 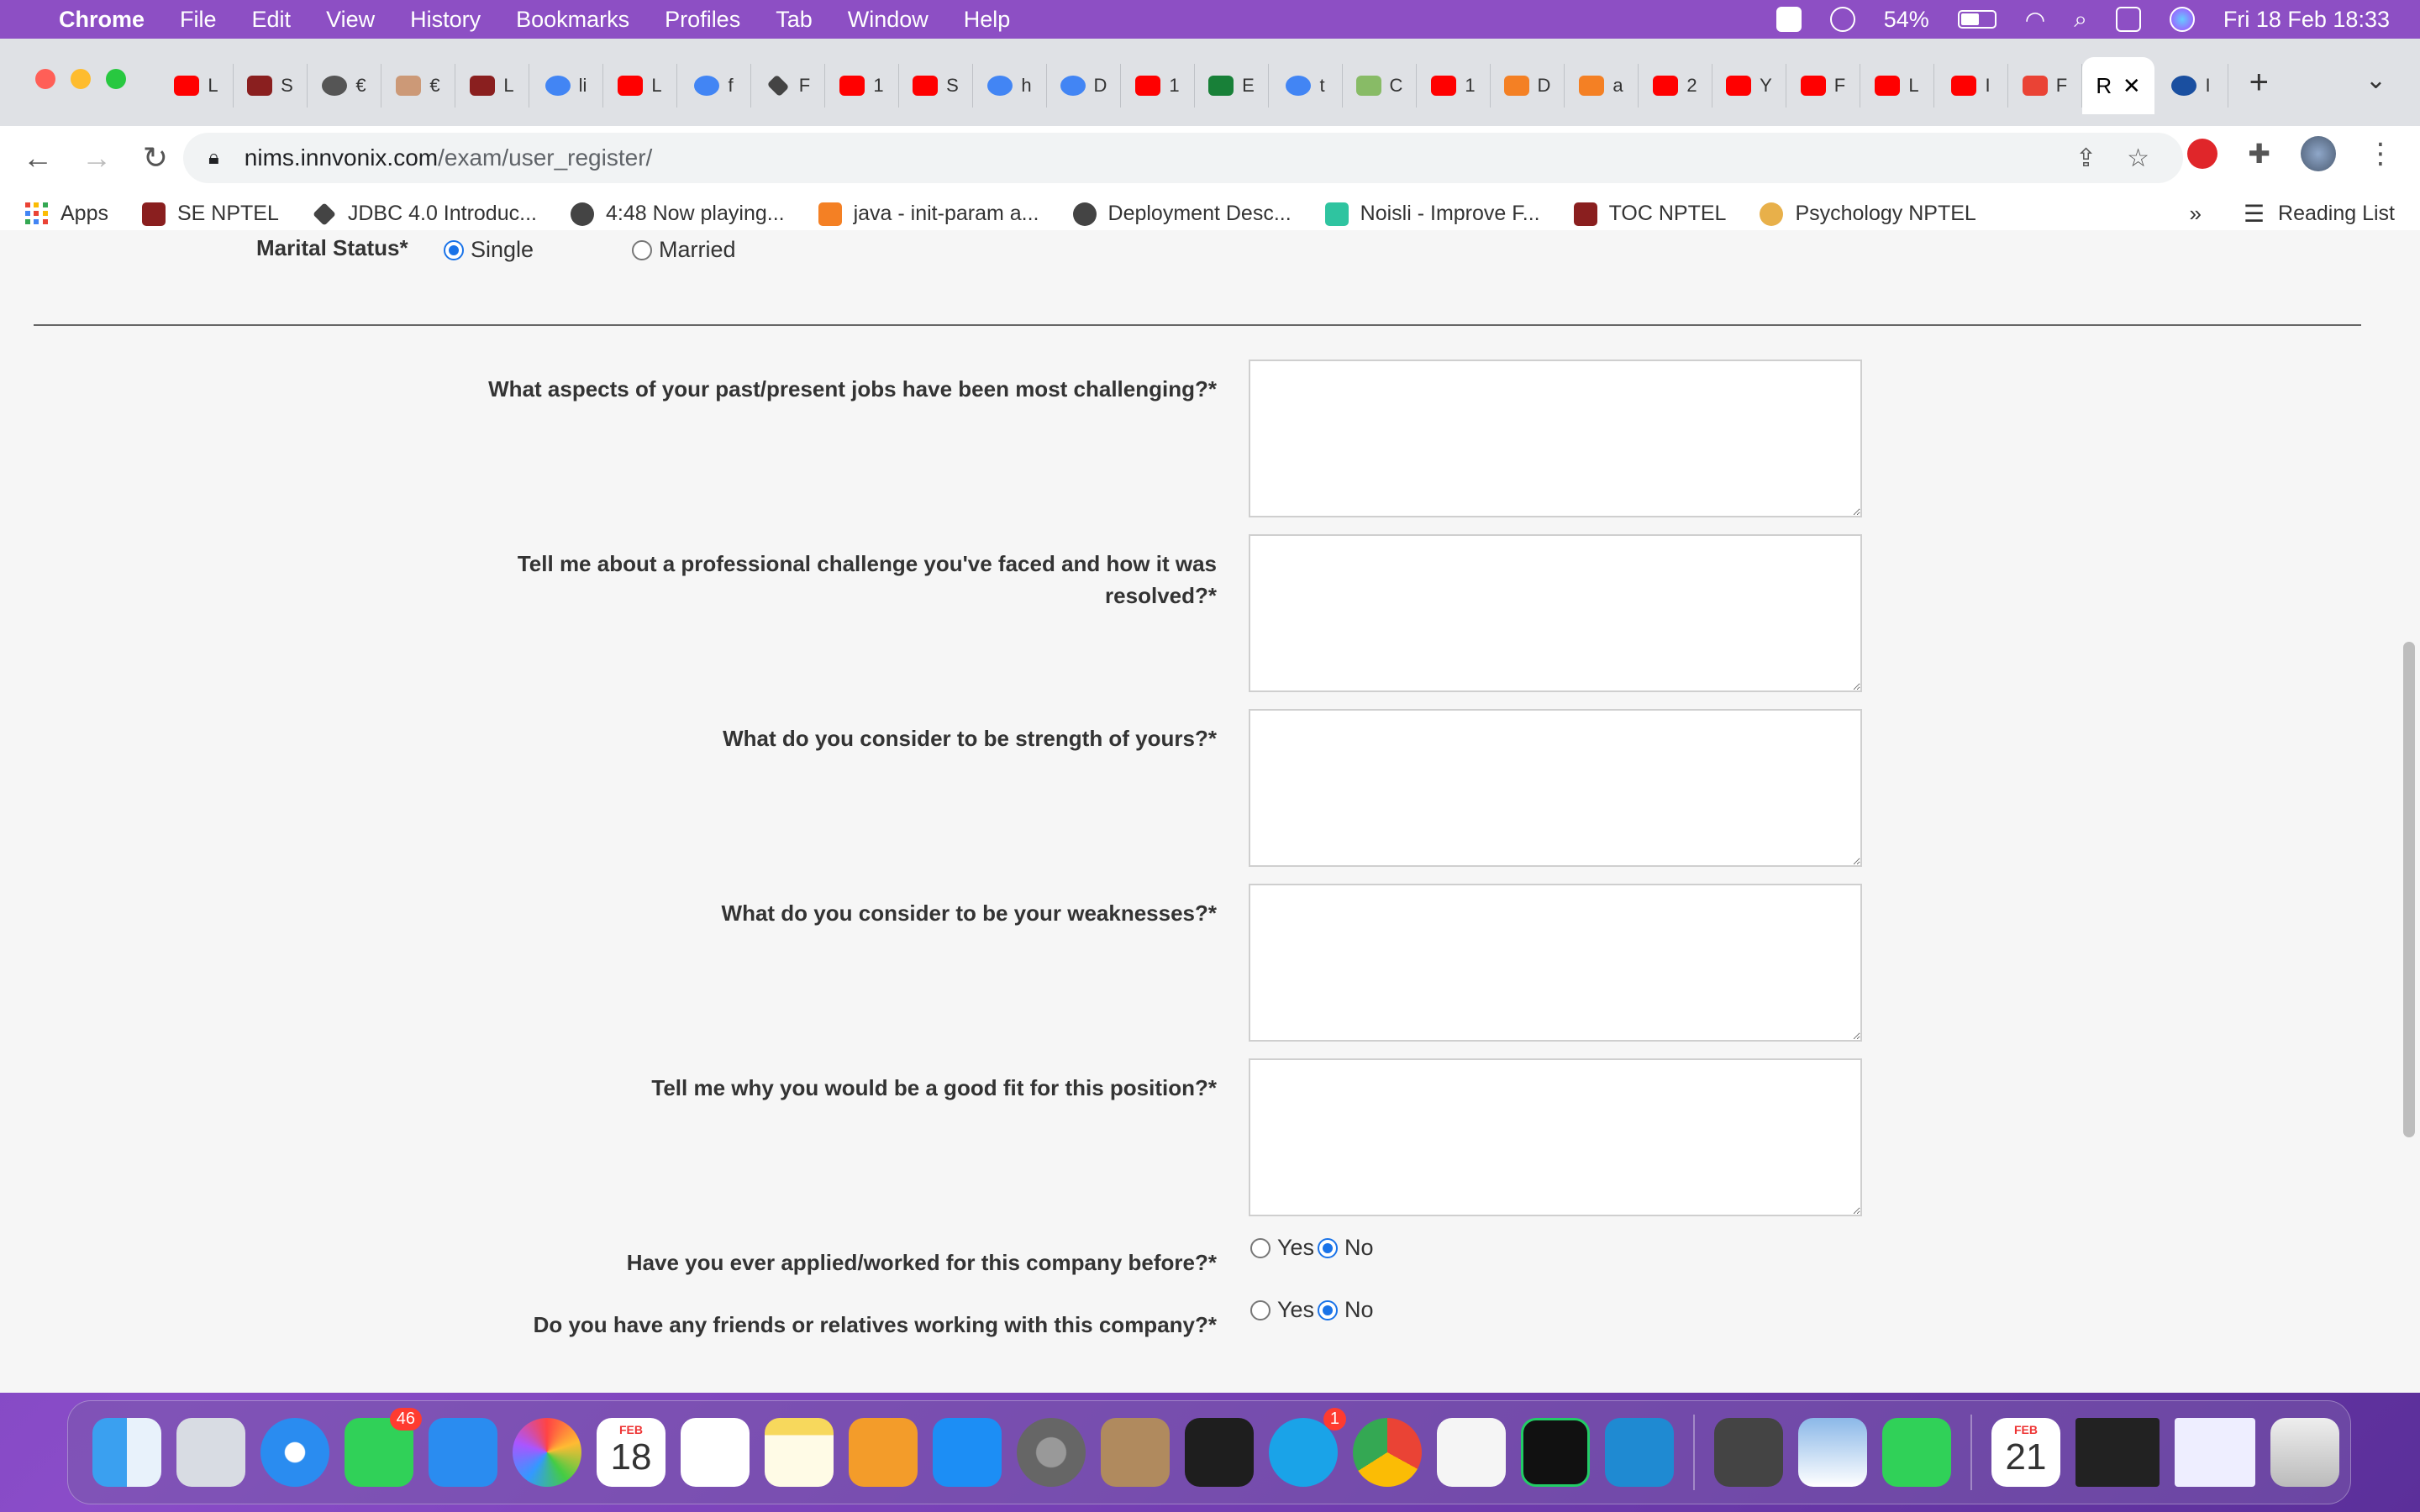 What do you see at coordinates (703, 20) in the screenshot?
I see `menu-profiles: Profiles` at bounding box center [703, 20].